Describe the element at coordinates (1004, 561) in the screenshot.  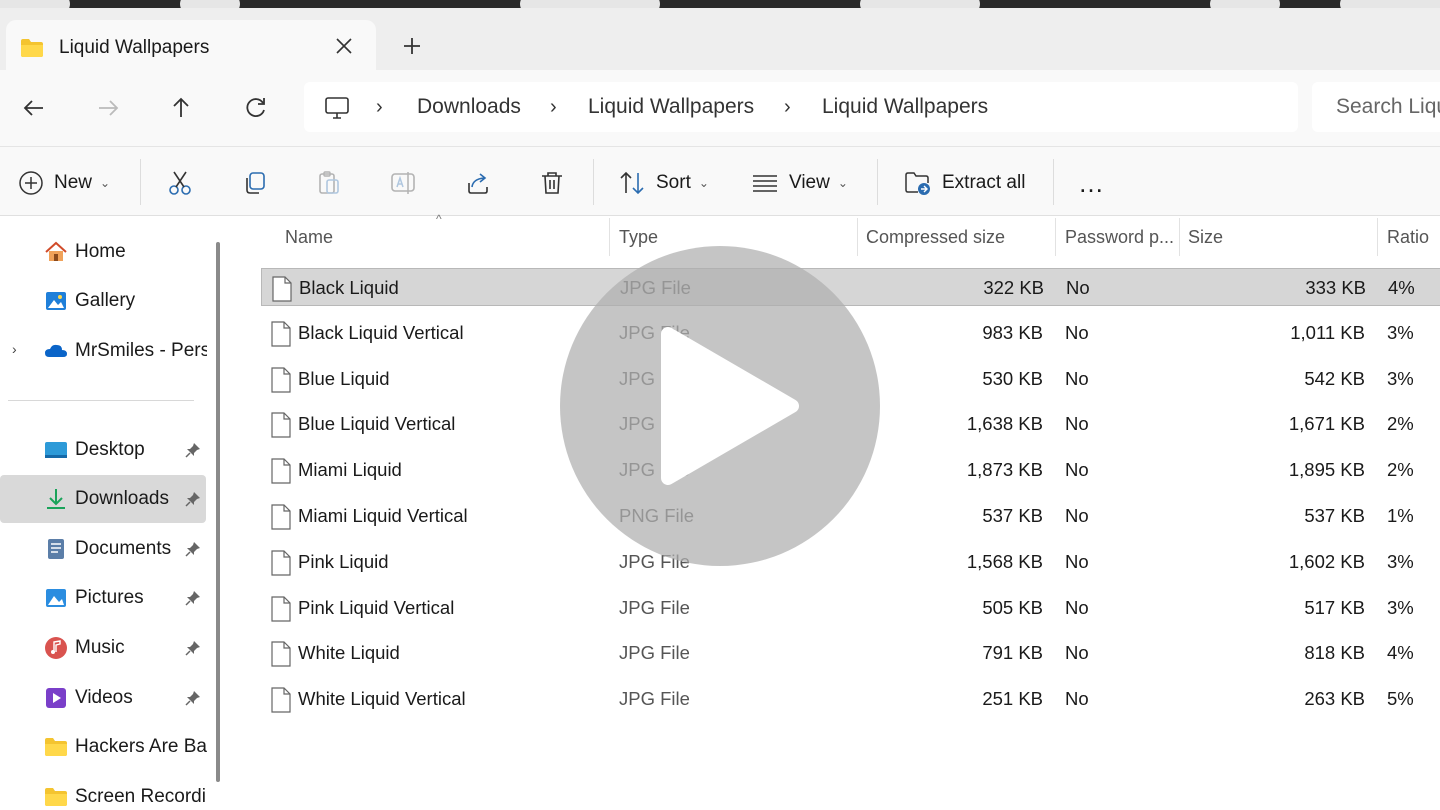
I see `file-compressed-size: 1,568 KB` at that location.